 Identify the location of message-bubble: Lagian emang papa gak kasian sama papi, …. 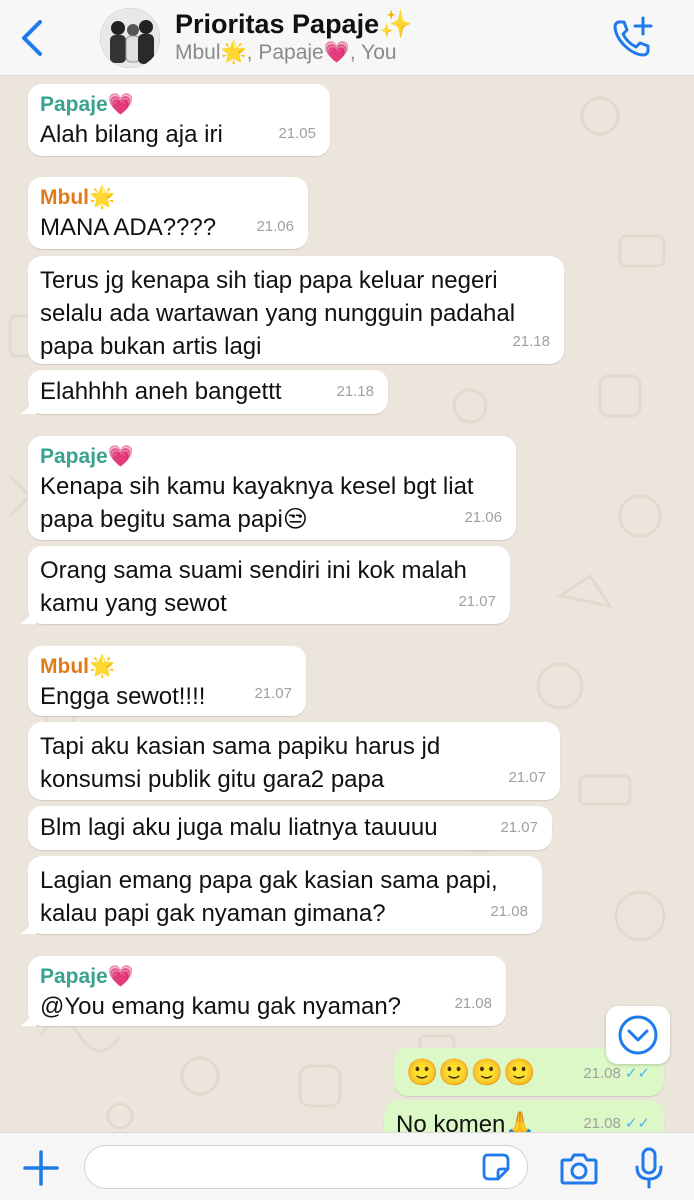
(281, 895).